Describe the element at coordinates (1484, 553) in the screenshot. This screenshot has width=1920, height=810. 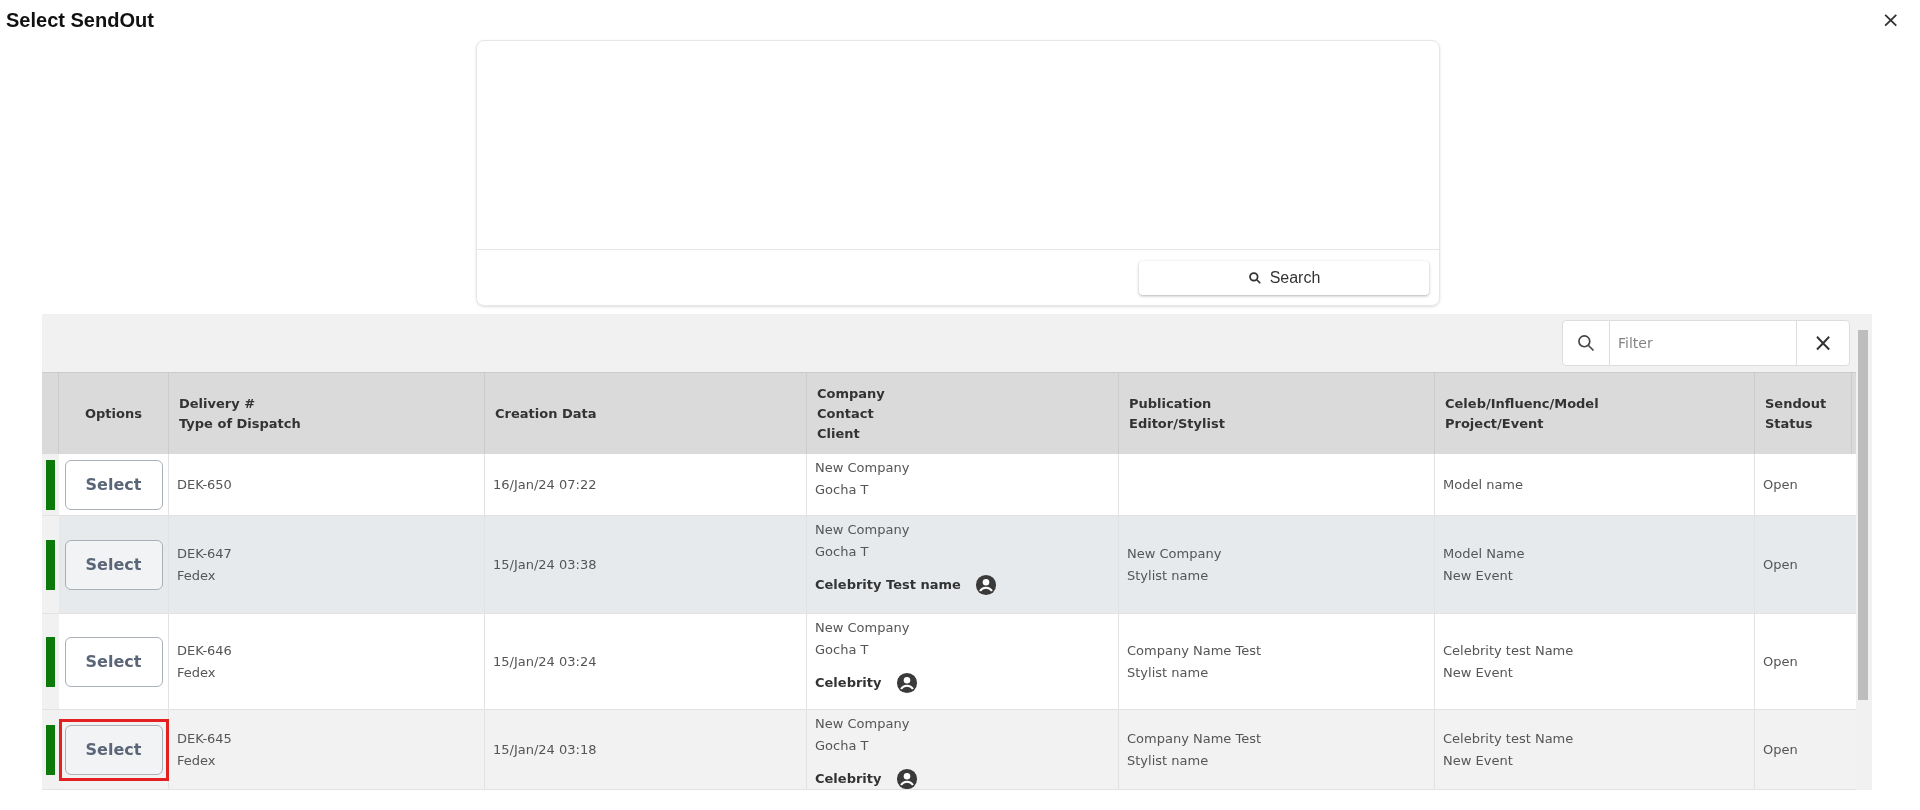
I see `cell-text: Model Name` at that location.